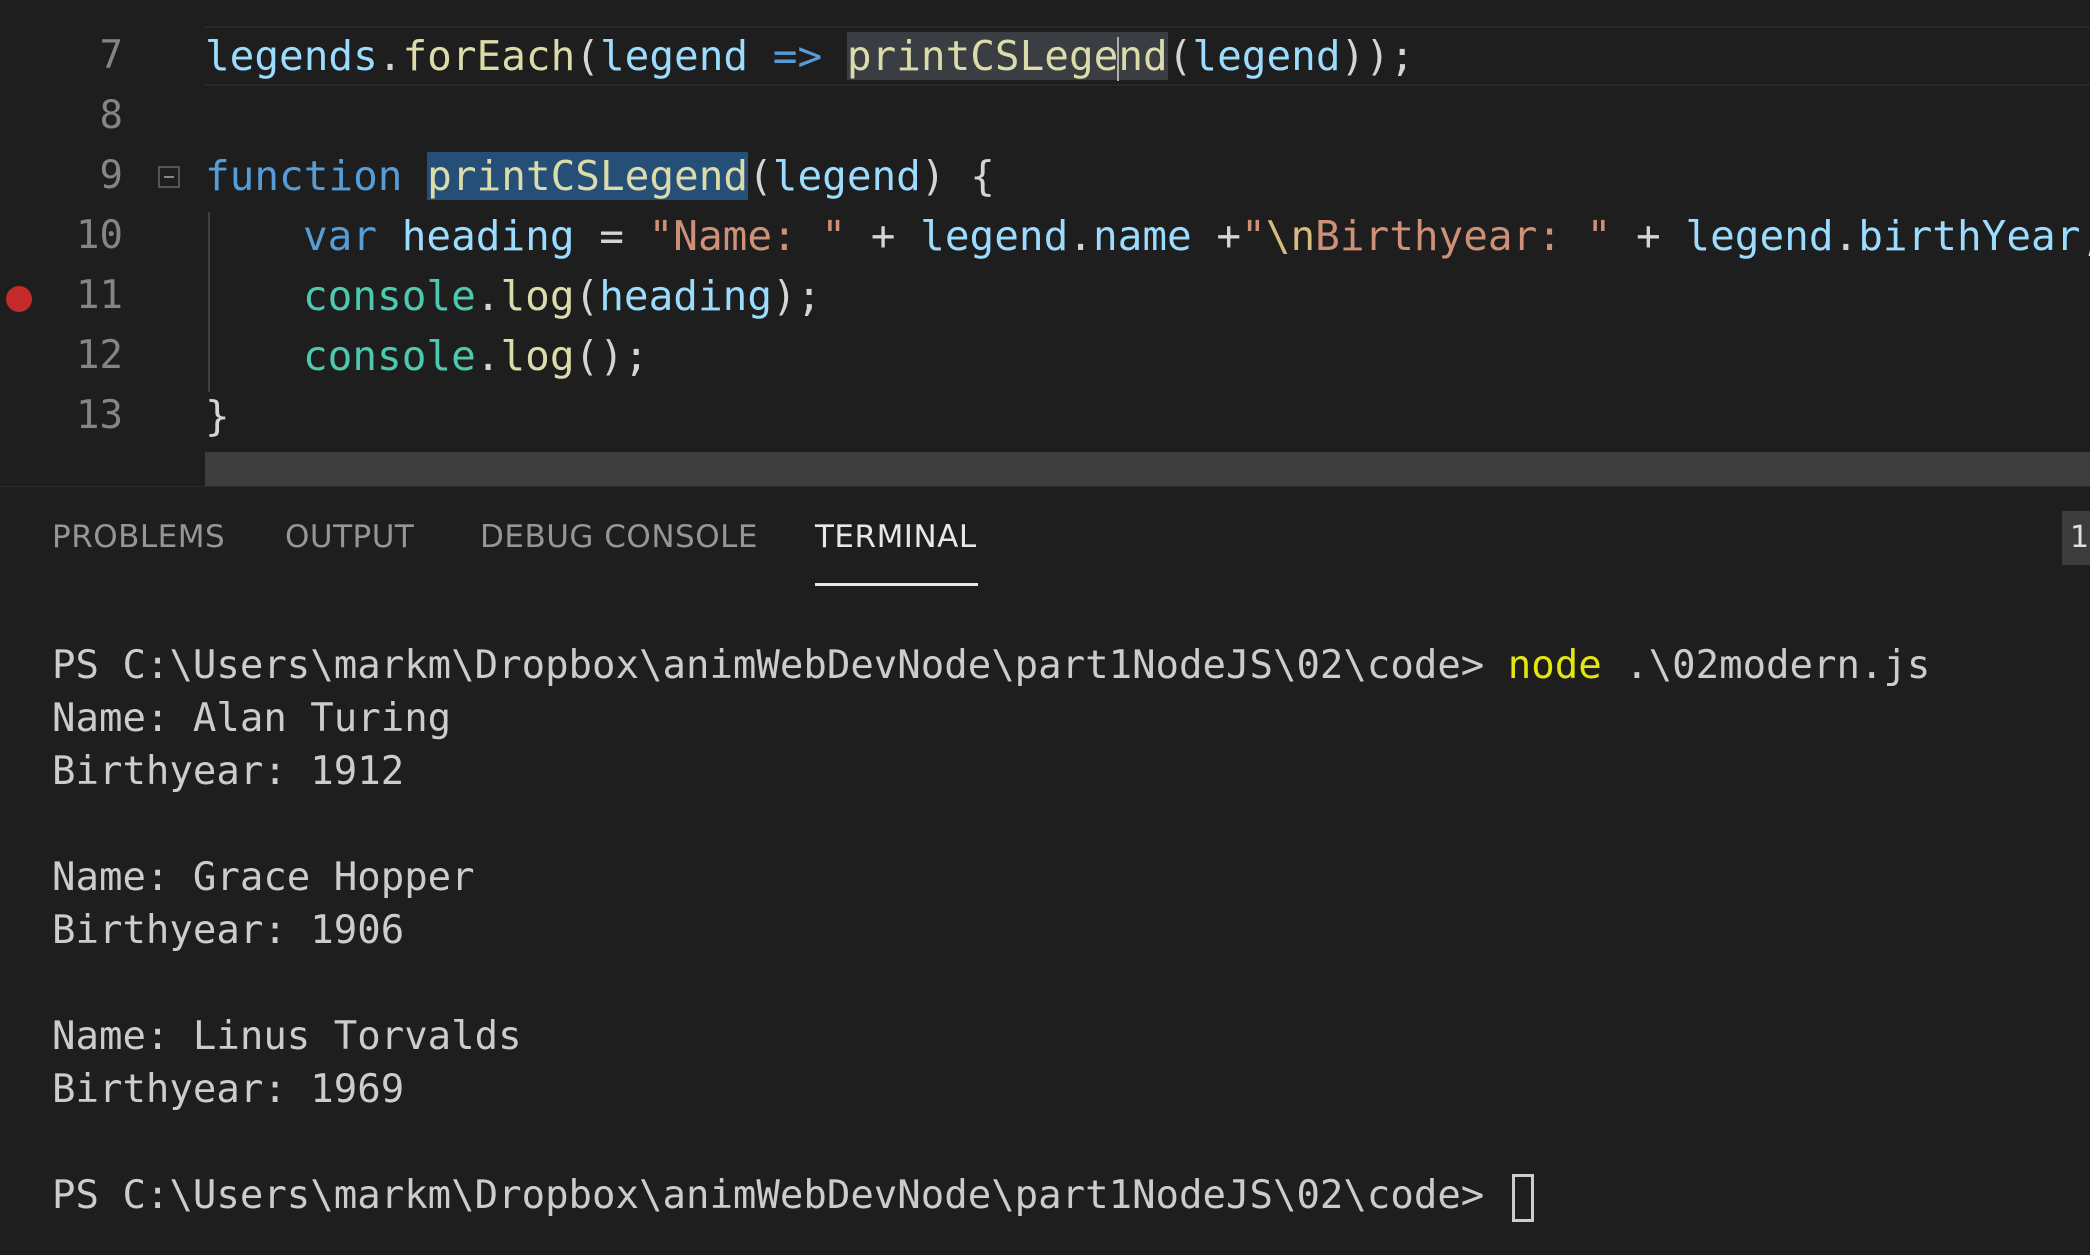 This screenshot has height=1255, width=2090. What do you see at coordinates (99, 235) in the screenshot?
I see `line-number: 10` at bounding box center [99, 235].